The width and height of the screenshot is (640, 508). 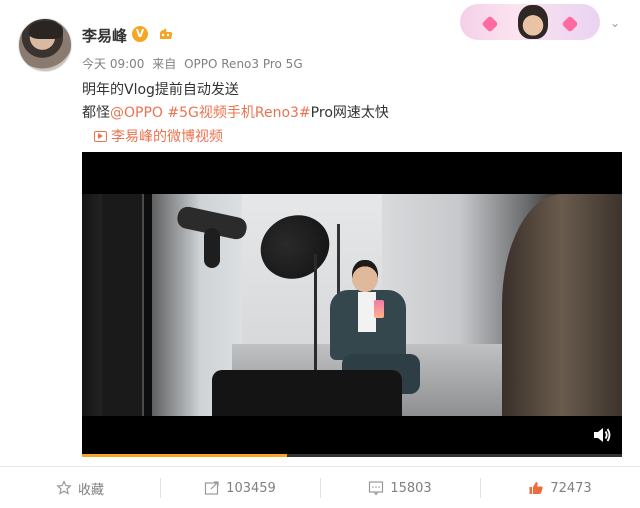 What do you see at coordinates (96, 113) in the screenshot?
I see `text-prefix: 都怪` at bounding box center [96, 113].